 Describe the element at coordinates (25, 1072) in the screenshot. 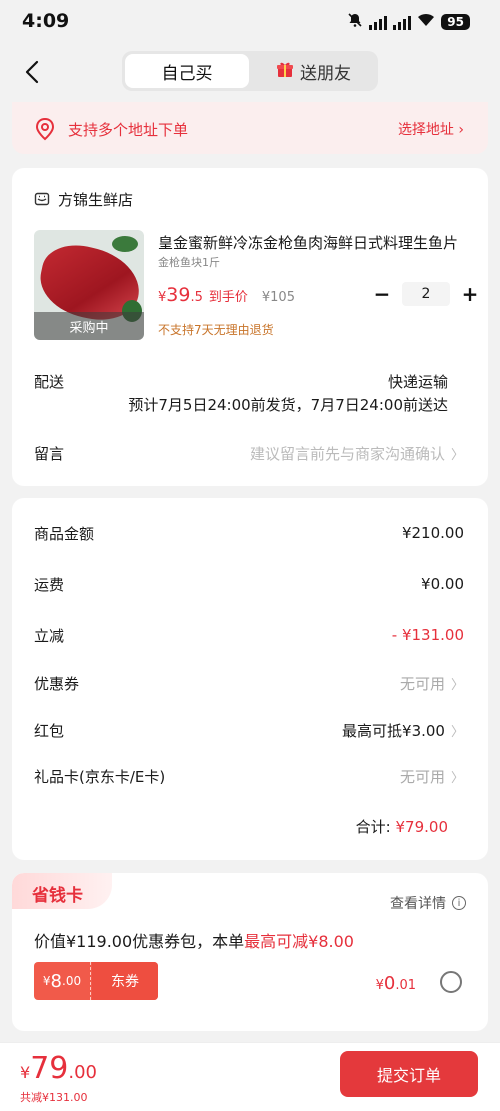

I see `pay-currency: ¥` at that location.